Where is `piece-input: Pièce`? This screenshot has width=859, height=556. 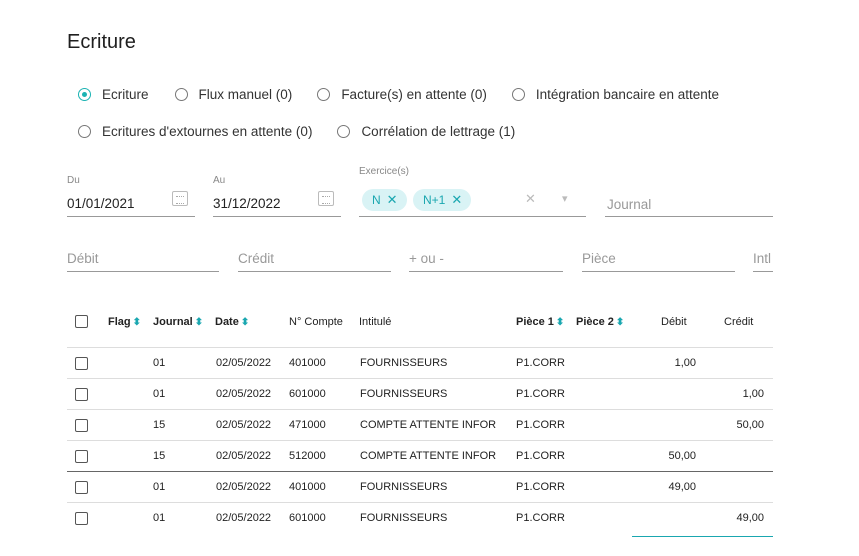
piece-input: Pièce is located at coordinates (658, 258).